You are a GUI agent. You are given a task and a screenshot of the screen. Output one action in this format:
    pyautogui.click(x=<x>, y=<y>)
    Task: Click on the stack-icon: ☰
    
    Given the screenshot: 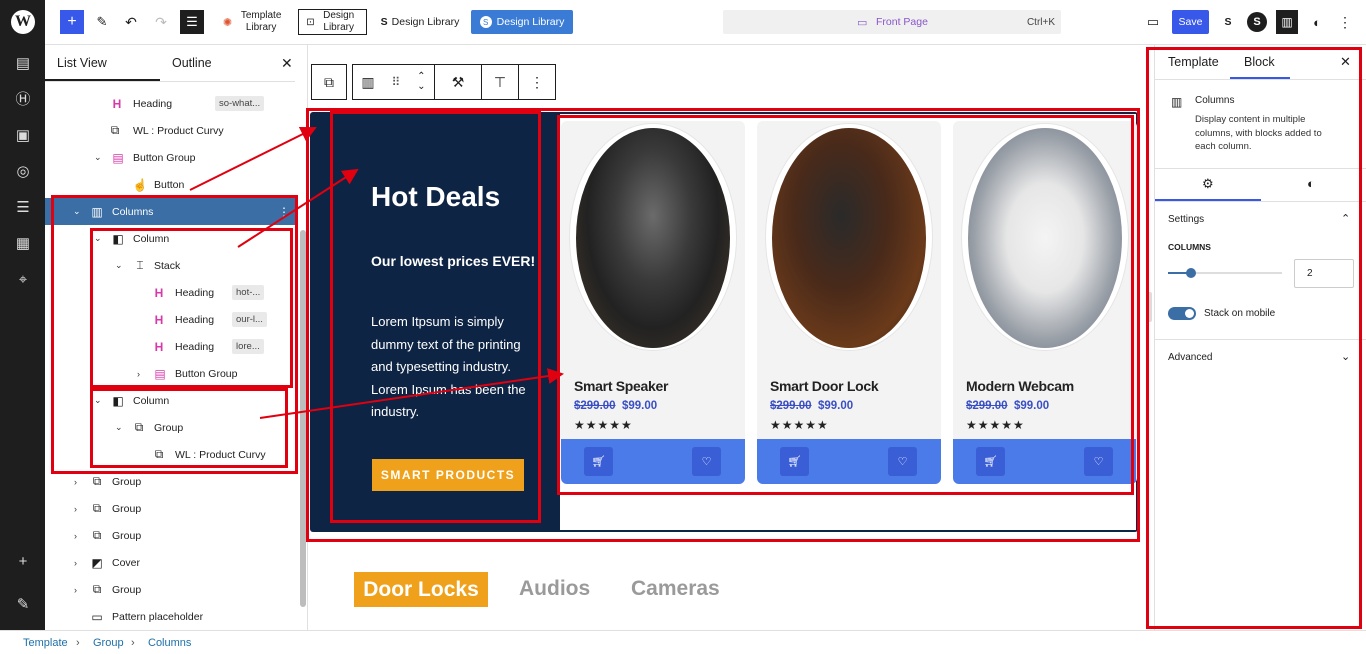 What is the action you would take?
    pyautogui.click(x=23, y=208)
    